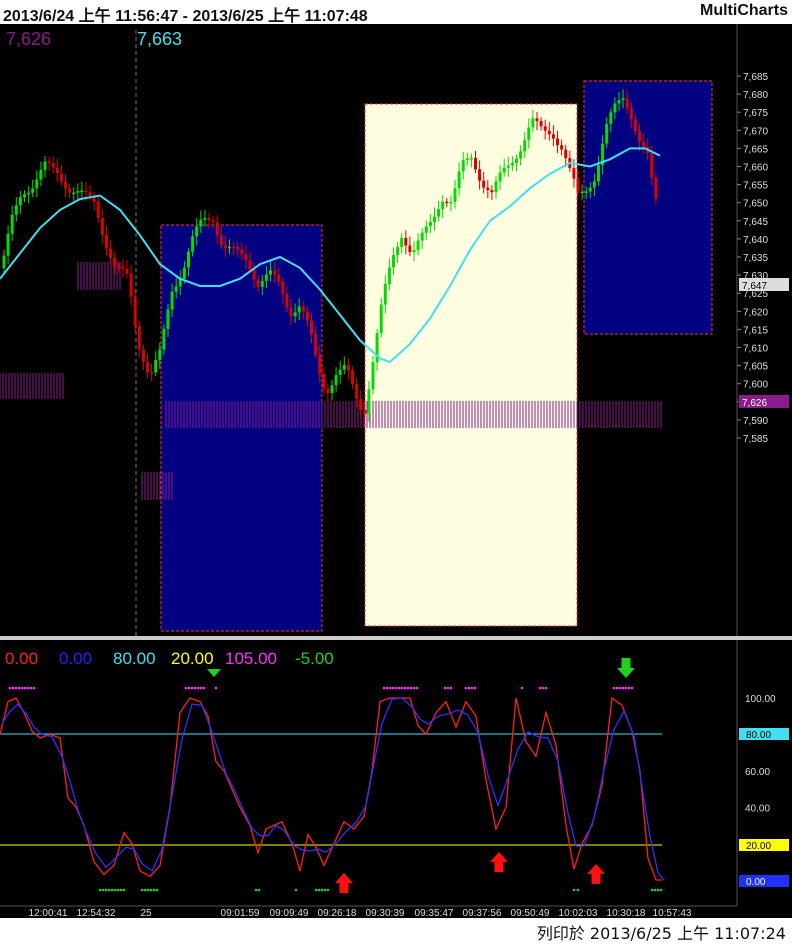 The image size is (792, 944). Describe the element at coordinates (744, 10) in the screenshot. I see `app-name: MultiCharts` at that location.